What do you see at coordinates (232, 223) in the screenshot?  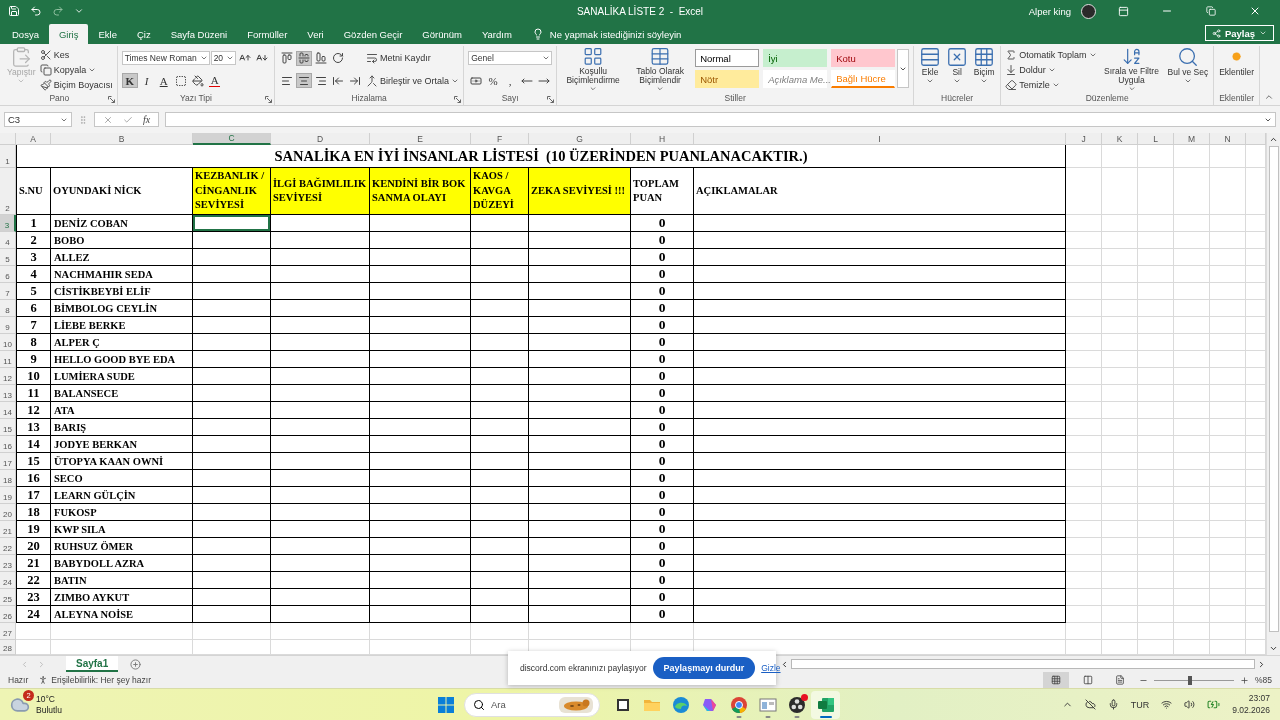 I see `selected-cell` at bounding box center [232, 223].